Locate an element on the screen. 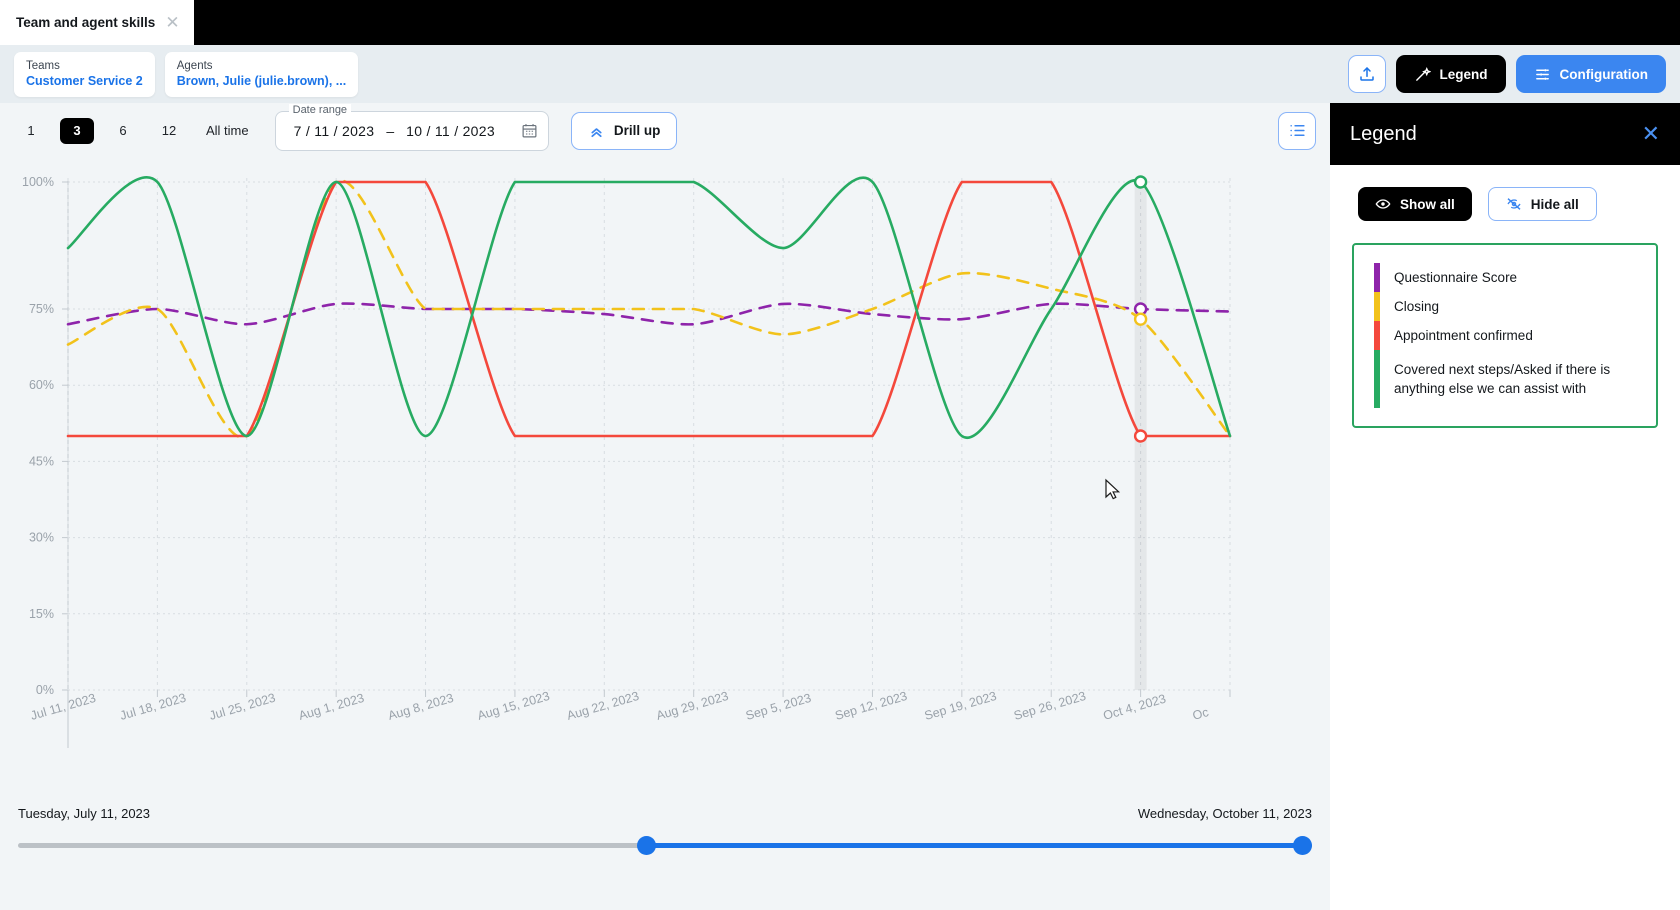 The height and width of the screenshot is (910, 1680). x-axis-tick-label: Jul 25, 2023 is located at coordinates (242, 707).